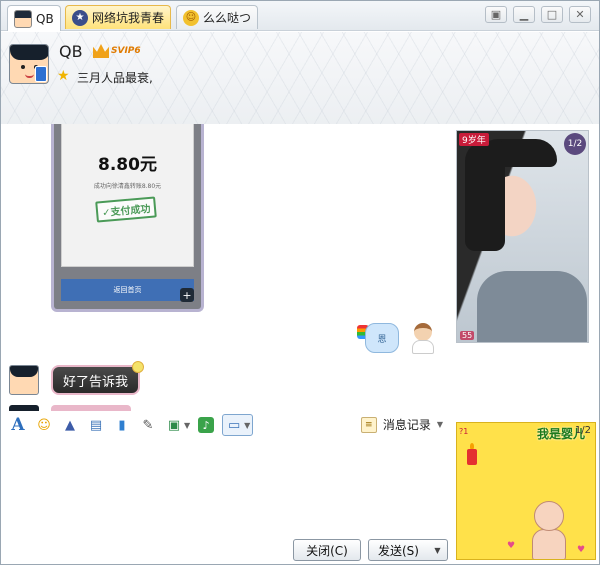  What do you see at coordinates (526, 491) in the screenshot?
I see `my-show-panel: ?1 我是婴儿 1/2 ♥ ♥` at bounding box center [526, 491].